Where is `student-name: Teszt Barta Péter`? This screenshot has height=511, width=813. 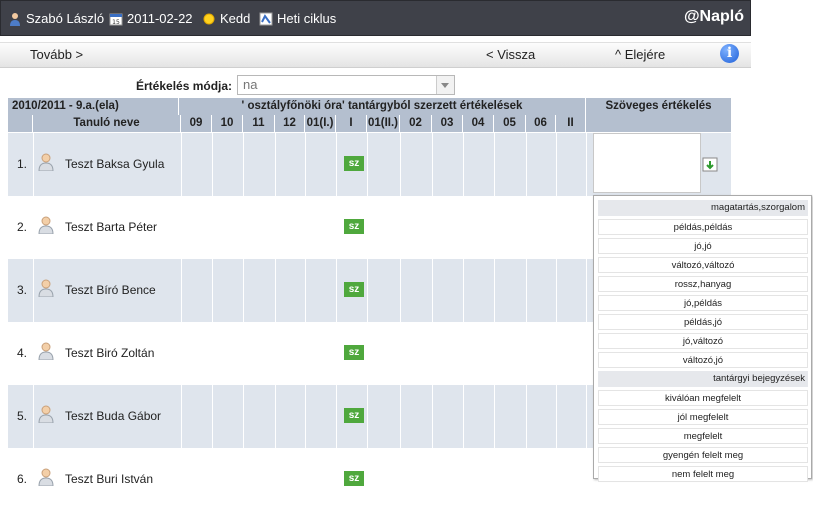
student-name: Teszt Barta Péter is located at coordinates (111, 227).